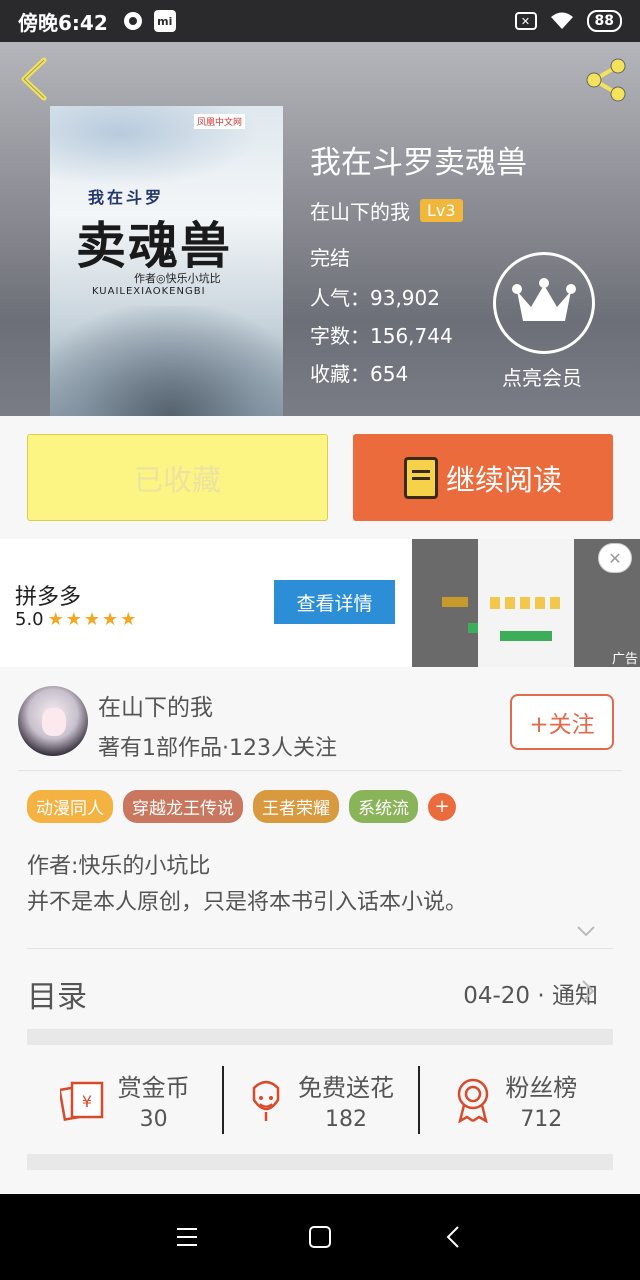 The width and height of the screenshot is (640, 1280). What do you see at coordinates (530, 993) in the screenshot?
I see `toc-update: 04-20 · 通知` at bounding box center [530, 993].